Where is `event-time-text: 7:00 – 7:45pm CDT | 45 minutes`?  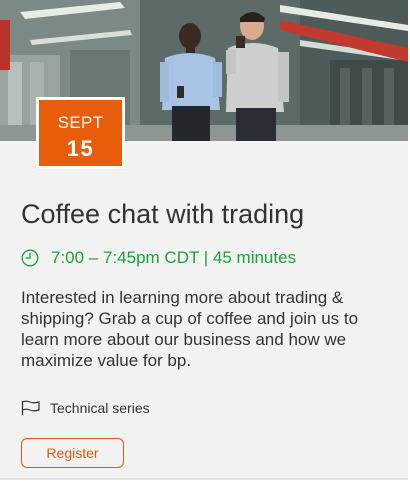 event-time-text: 7:00 – 7:45pm CDT | 45 minutes is located at coordinates (174, 257).